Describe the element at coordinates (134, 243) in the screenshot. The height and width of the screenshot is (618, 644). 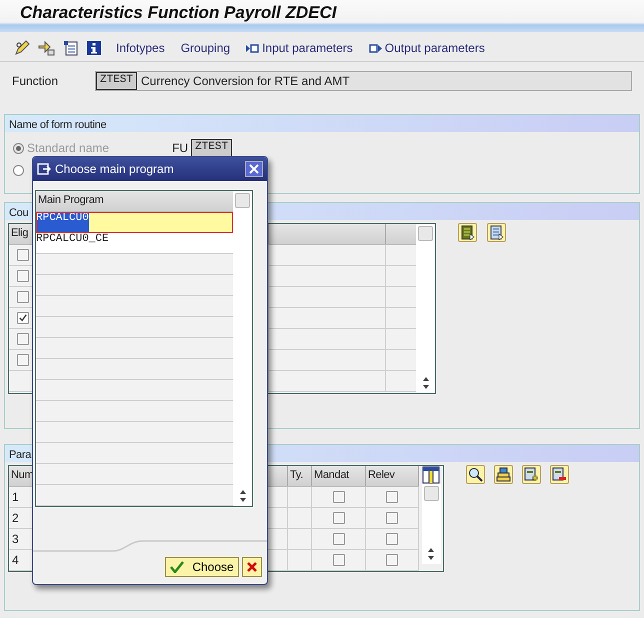
I see `list-row: RPCALCU0_CE` at that location.